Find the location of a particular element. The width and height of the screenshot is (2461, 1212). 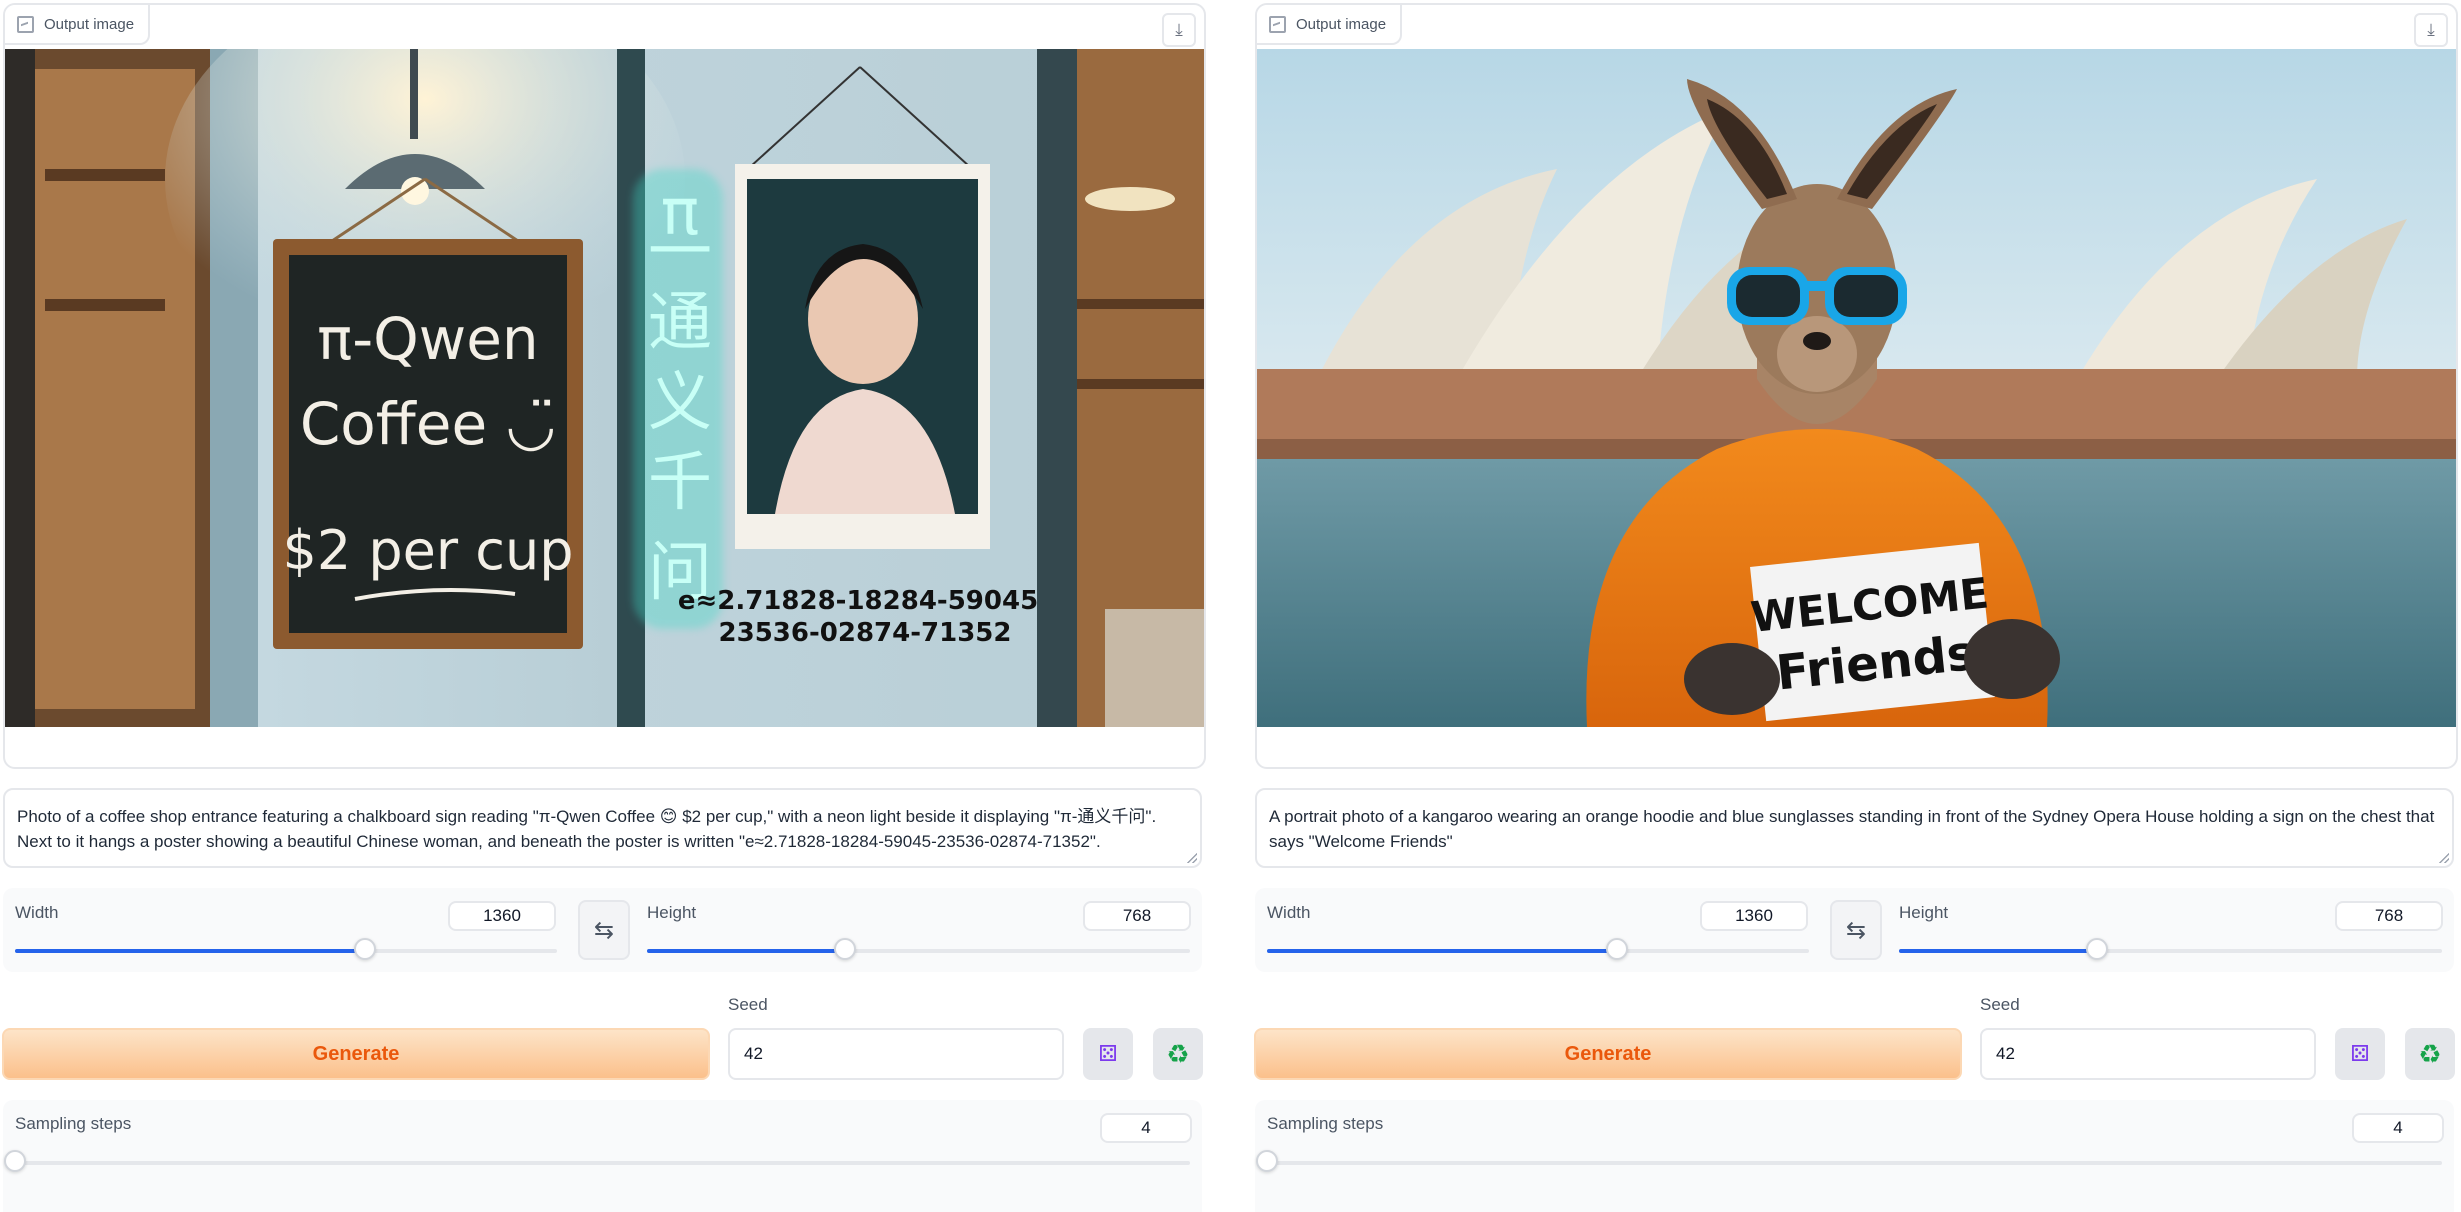

neon-char: 千 is located at coordinates (680, 483).